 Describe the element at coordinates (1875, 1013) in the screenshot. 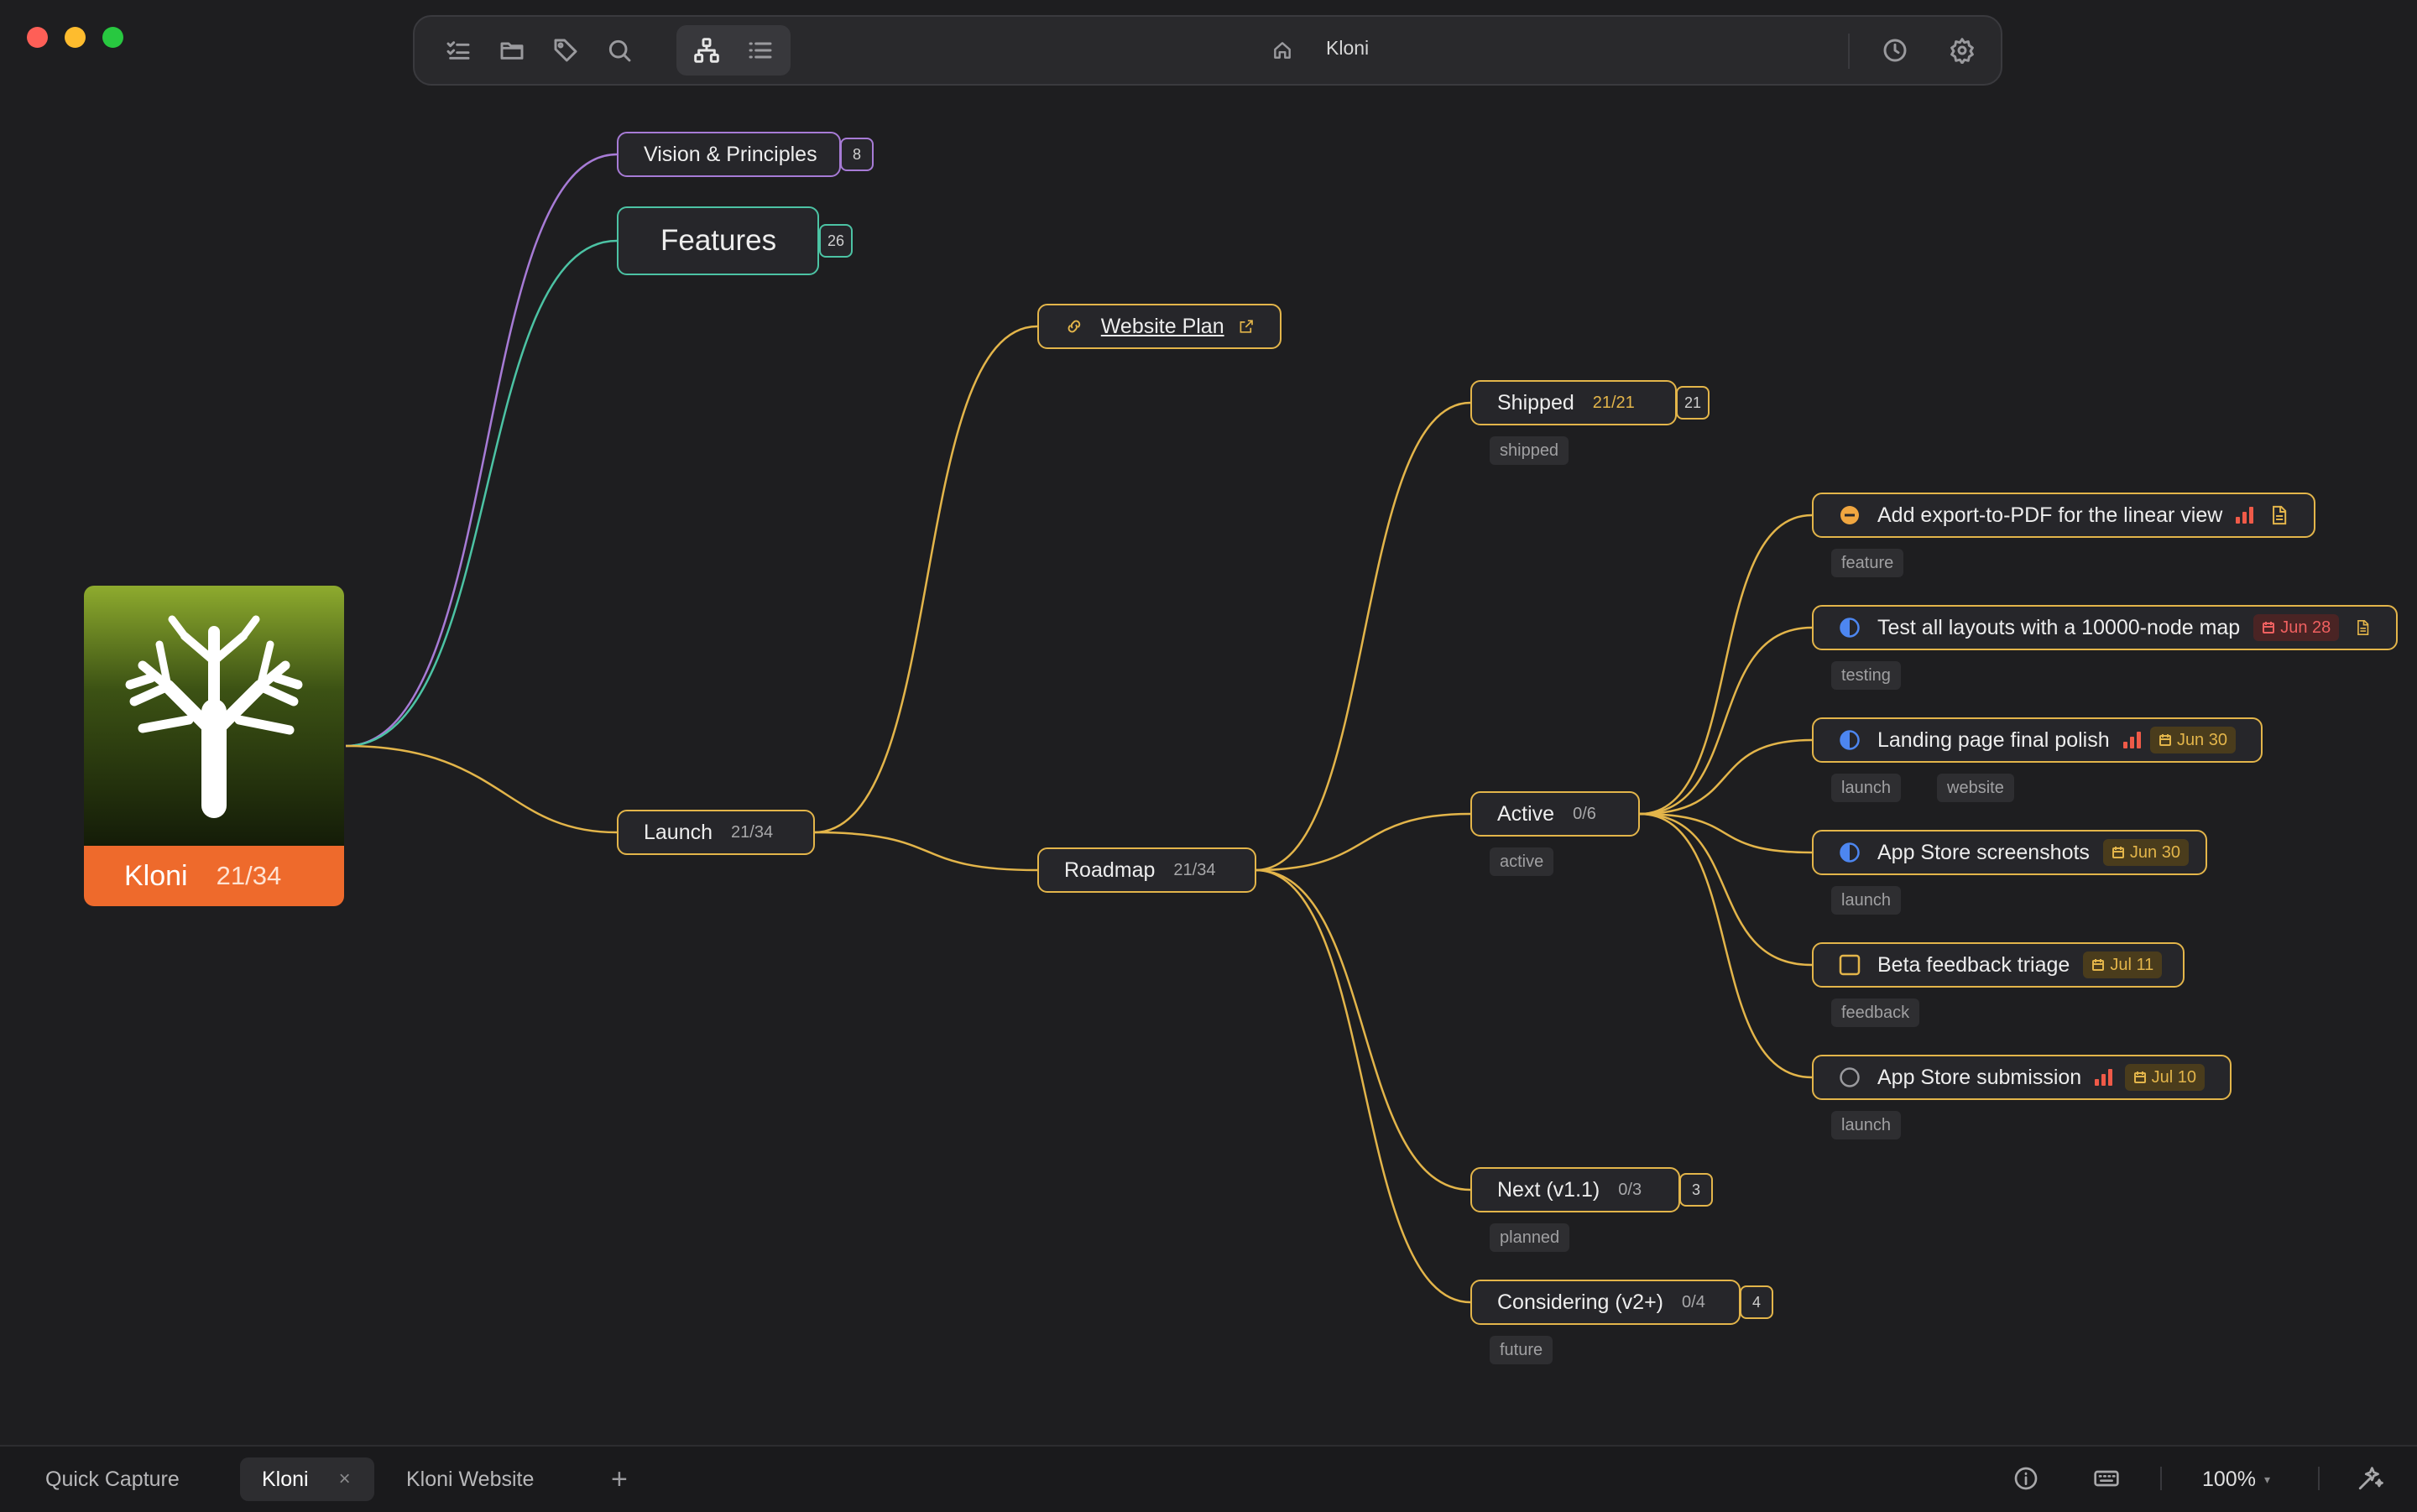

I see `tag-feedback: feedback` at that location.